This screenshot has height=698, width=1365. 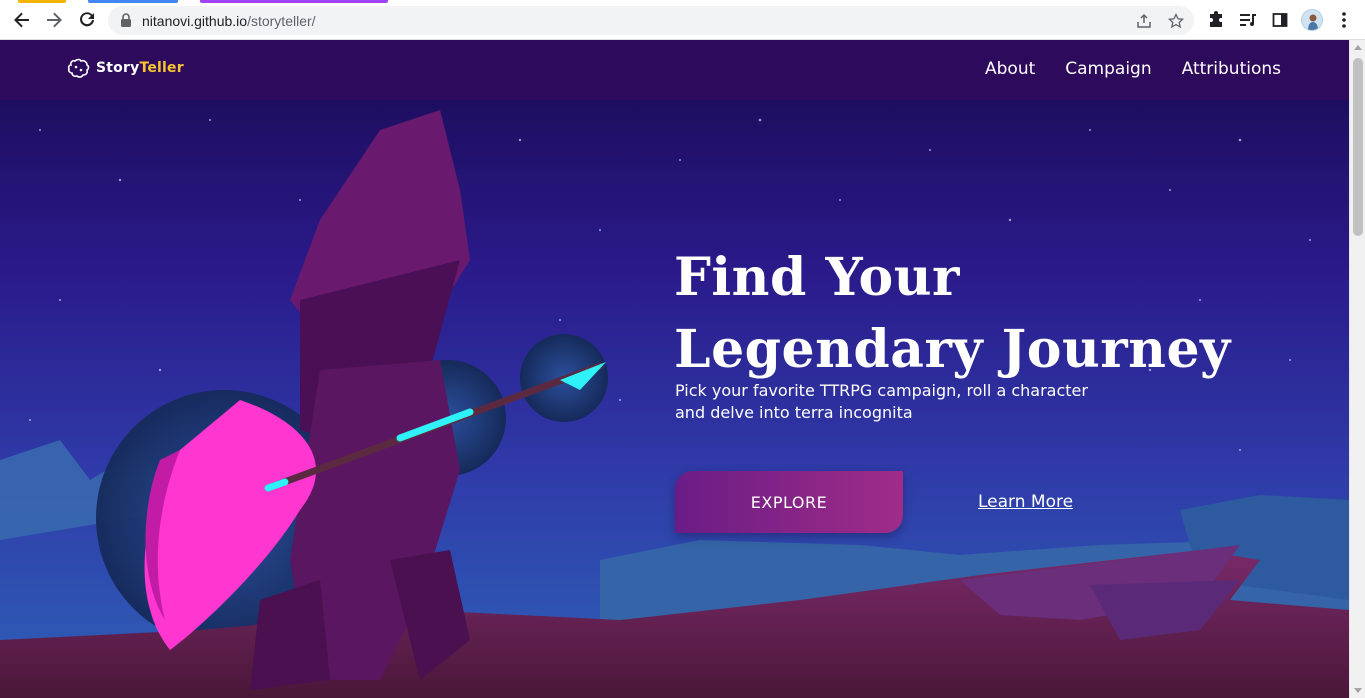 I want to click on bookmark-button, so click(x=1176, y=21).